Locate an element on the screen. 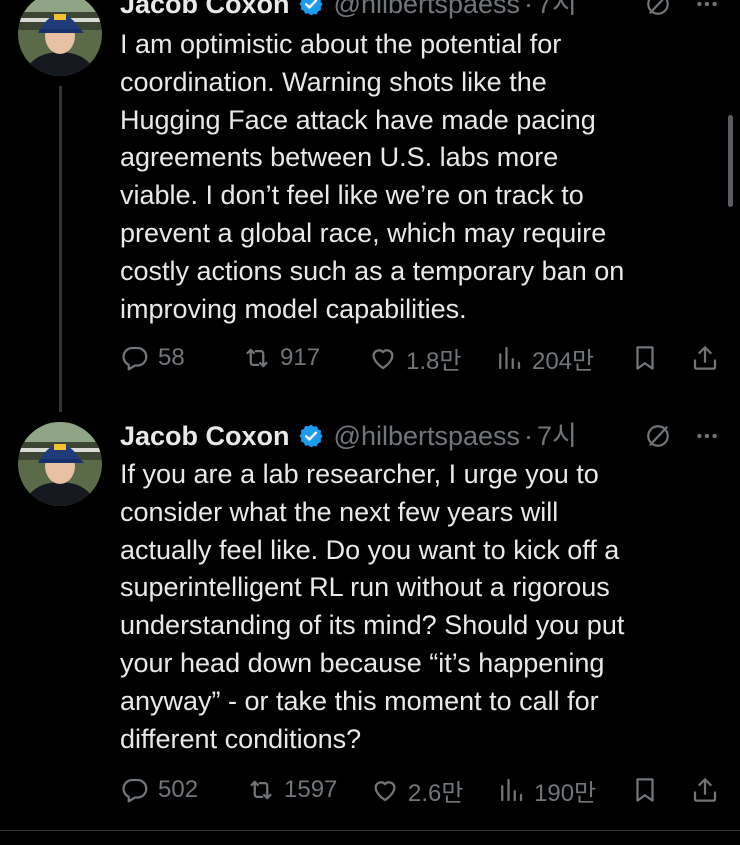 Image resolution: width=740 pixels, height=845 pixels. like-button: 2.6만 is located at coordinates (416, 790).